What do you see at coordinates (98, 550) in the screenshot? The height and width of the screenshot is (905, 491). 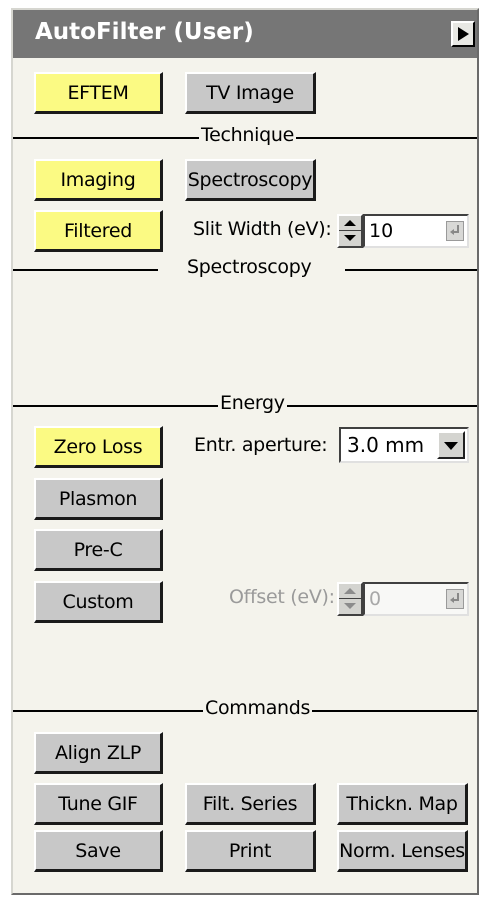 I see `pre-c-button: Pre-C` at bounding box center [98, 550].